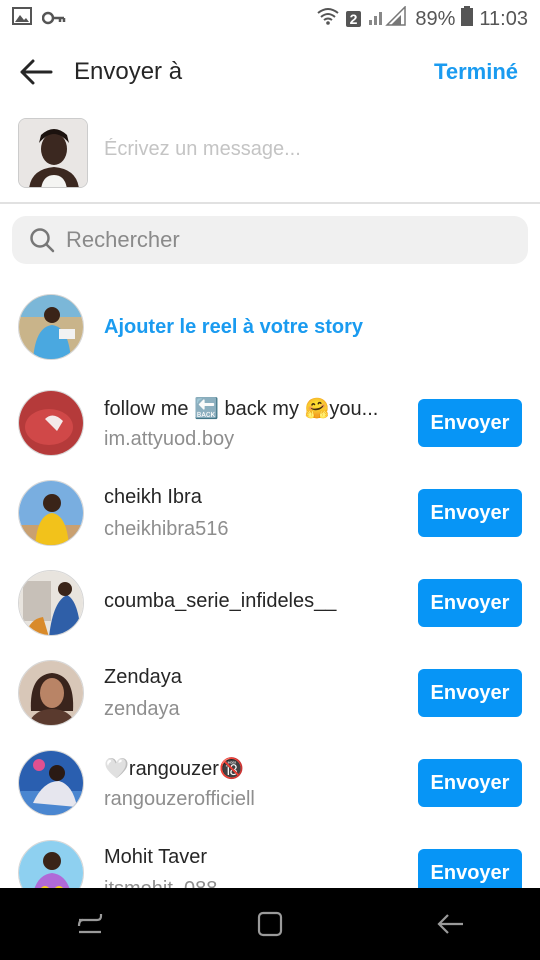 Image resolution: width=540 pixels, height=960 pixels. What do you see at coordinates (166, 529) in the screenshot?
I see `recipient-username: cheikhibra516` at bounding box center [166, 529].